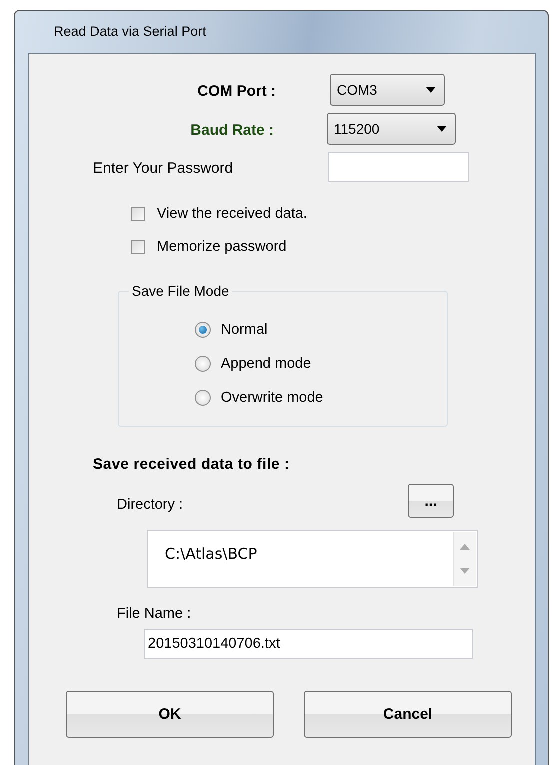  Describe the element at coordinates (170, 714) in the screenshot. I see `ok-button: OK` at that location.